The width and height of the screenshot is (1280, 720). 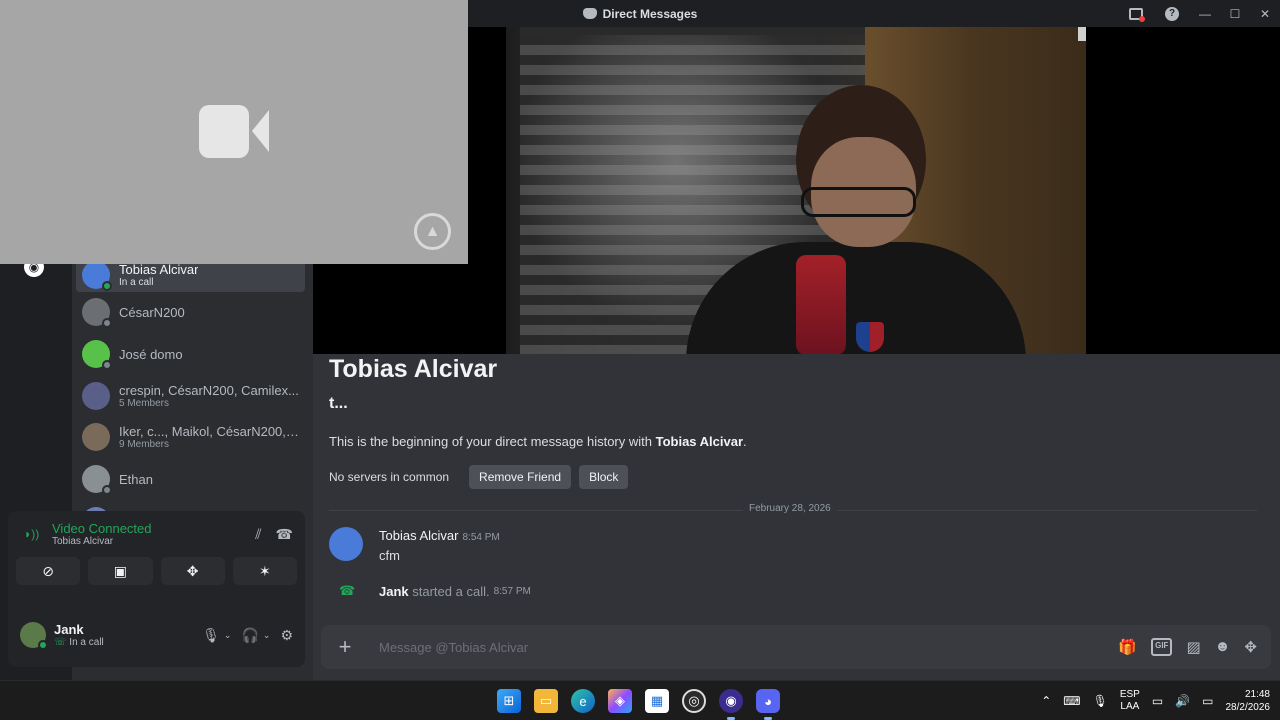 I want to click on headphones-icon: 🎧, so click(x=249, y=635).